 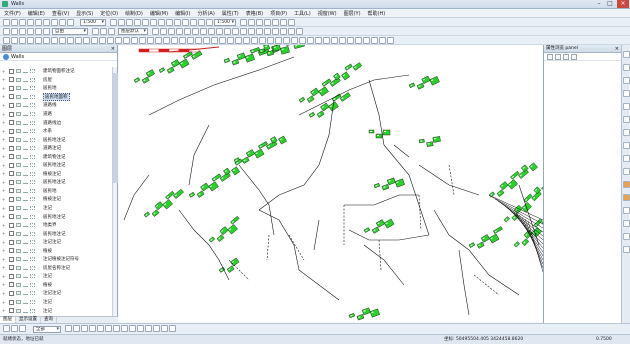 I want to click on layer-combo: 图层默认, so click(x=133, y=31).